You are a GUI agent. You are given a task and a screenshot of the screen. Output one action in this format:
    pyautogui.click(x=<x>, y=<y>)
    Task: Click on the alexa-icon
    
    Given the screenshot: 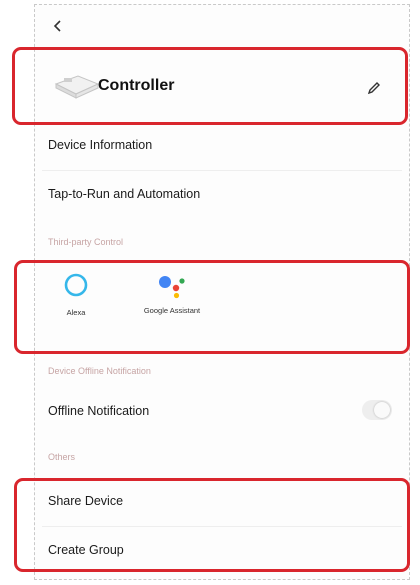 What is the action you would take?
    pyautogui.click(x=76, y=285)
    